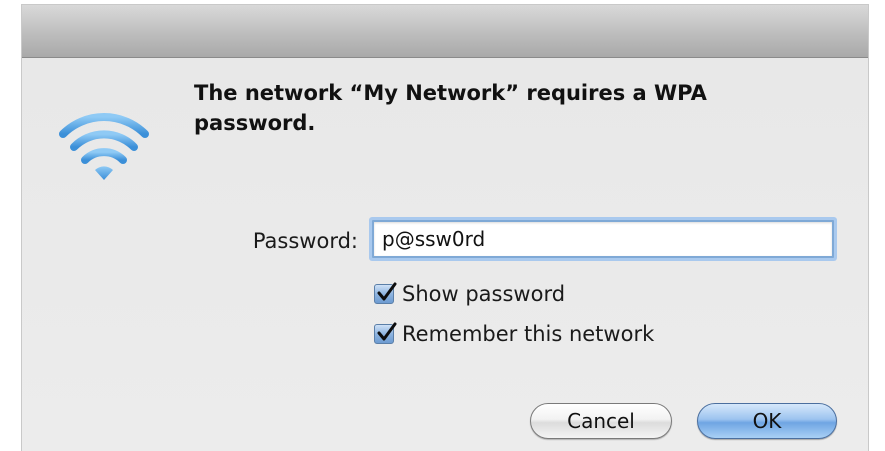  What do you see at coordinates (445, 31) in the screenshot?
I see `title-bar` at bounding box center [445, 31].